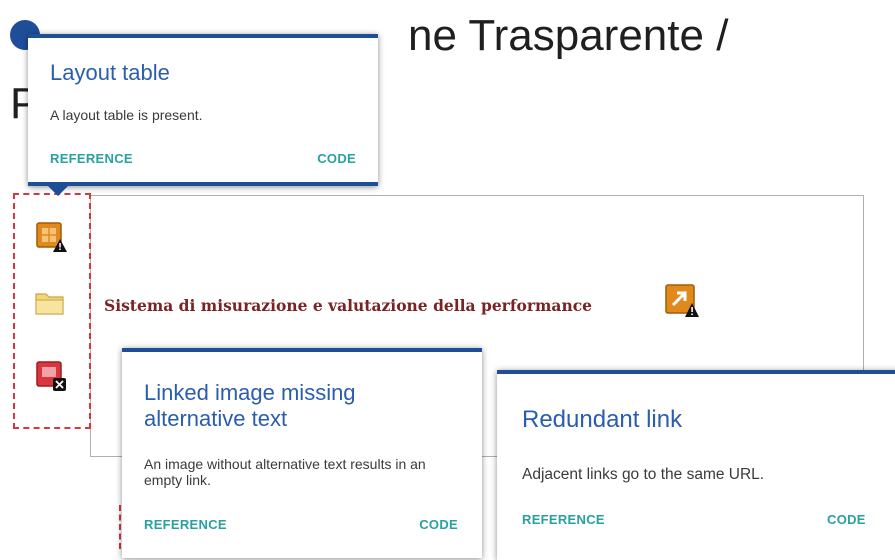 The width and height of the screenshot is (895, 560). I want to click on tooltip-description: Adjacent links go to the same URL., so click(643, 474).